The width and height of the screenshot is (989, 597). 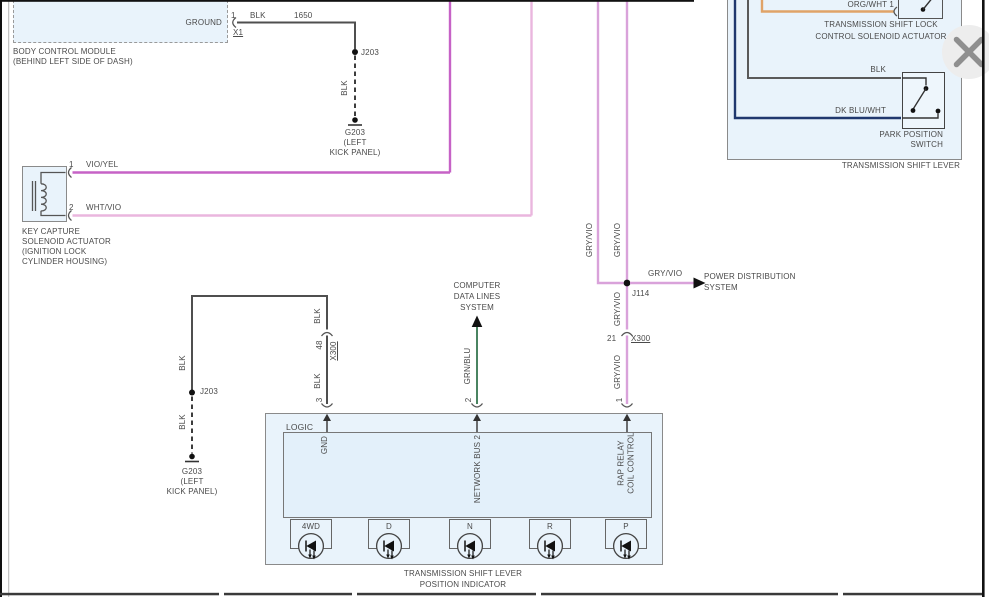 What do you see at coordinates (651, 204) in the screenshot?
I see `gry-vio-wires` at bounding box center [651, 204].